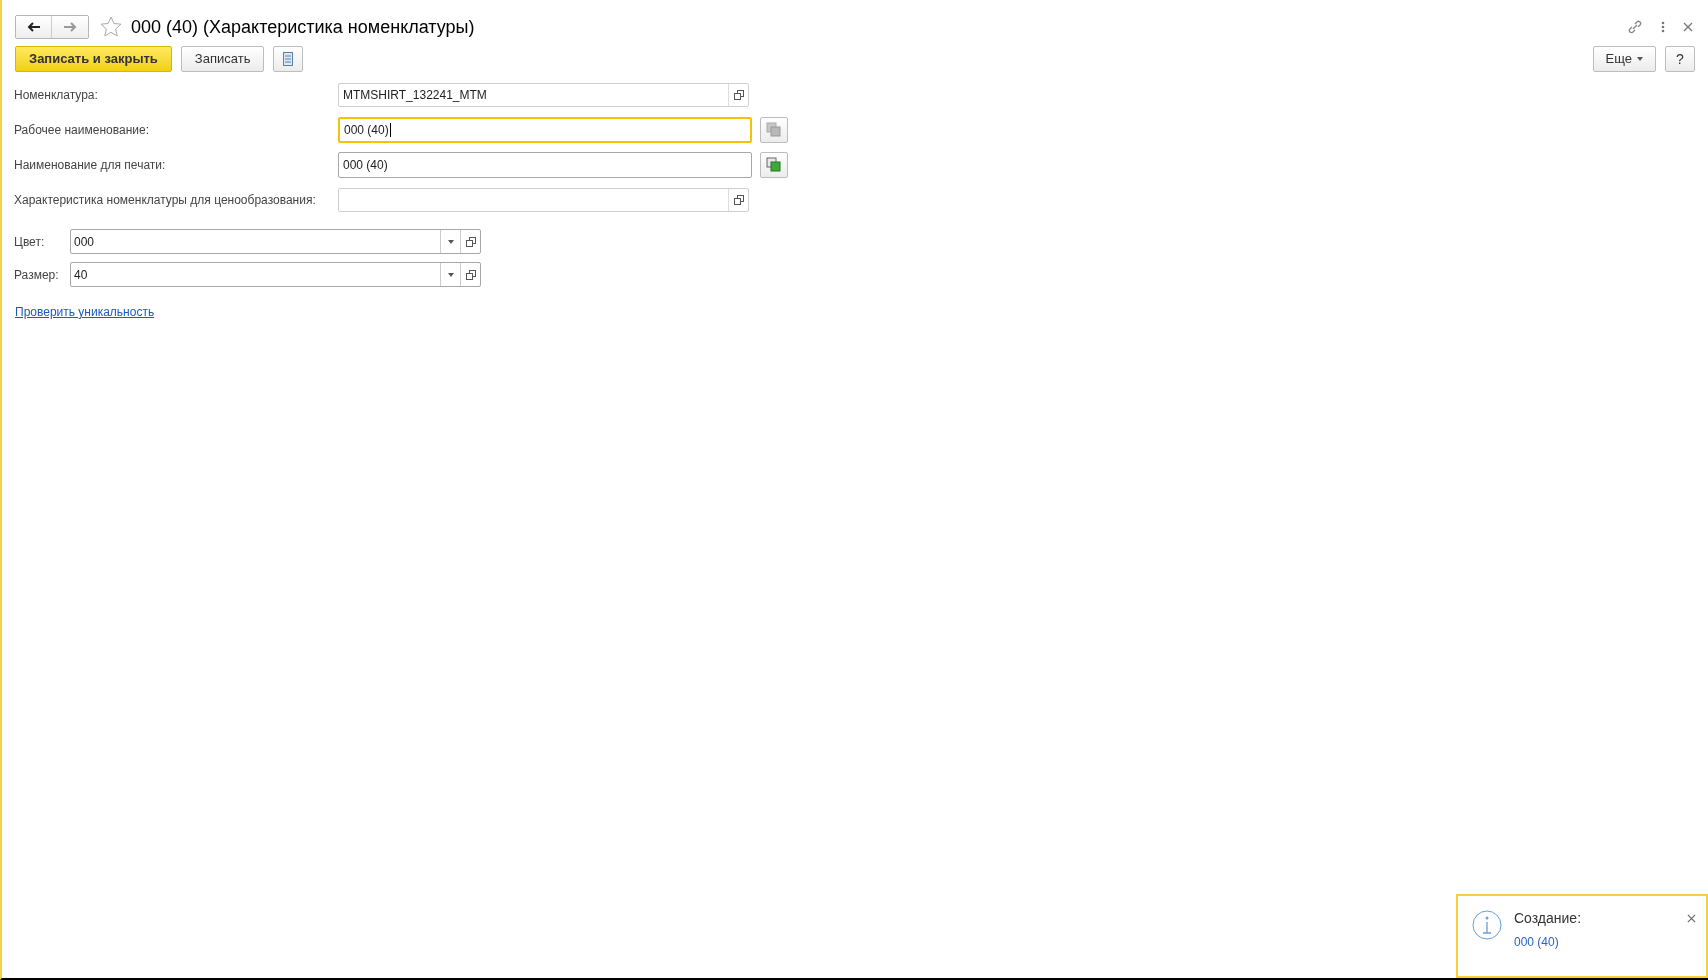 The height and width of the screenshot is (980, 1708). What do you see at coordinates (1536, 942) in the screenshot?
I see `notification-link: 000 (40)` at bounding box center [1536, 942].